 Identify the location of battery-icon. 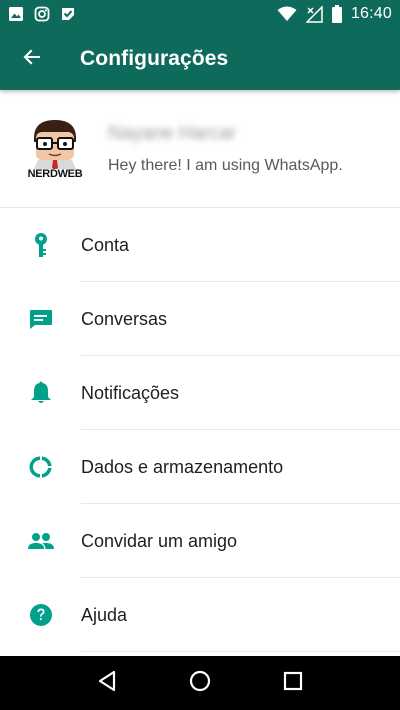
(336, 14).